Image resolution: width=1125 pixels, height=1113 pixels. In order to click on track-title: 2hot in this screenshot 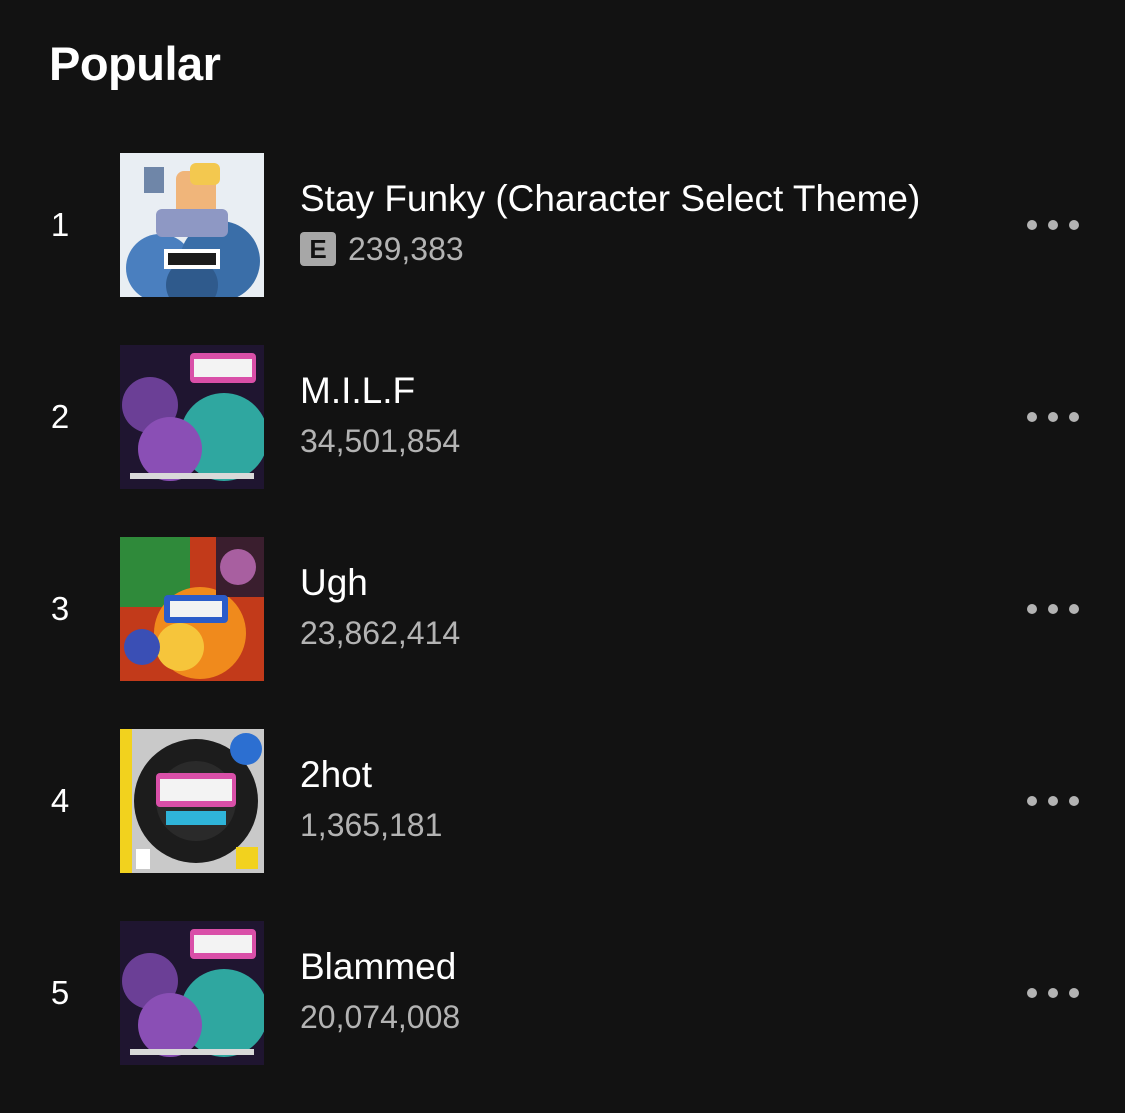, I will do `click(650, 775)`.